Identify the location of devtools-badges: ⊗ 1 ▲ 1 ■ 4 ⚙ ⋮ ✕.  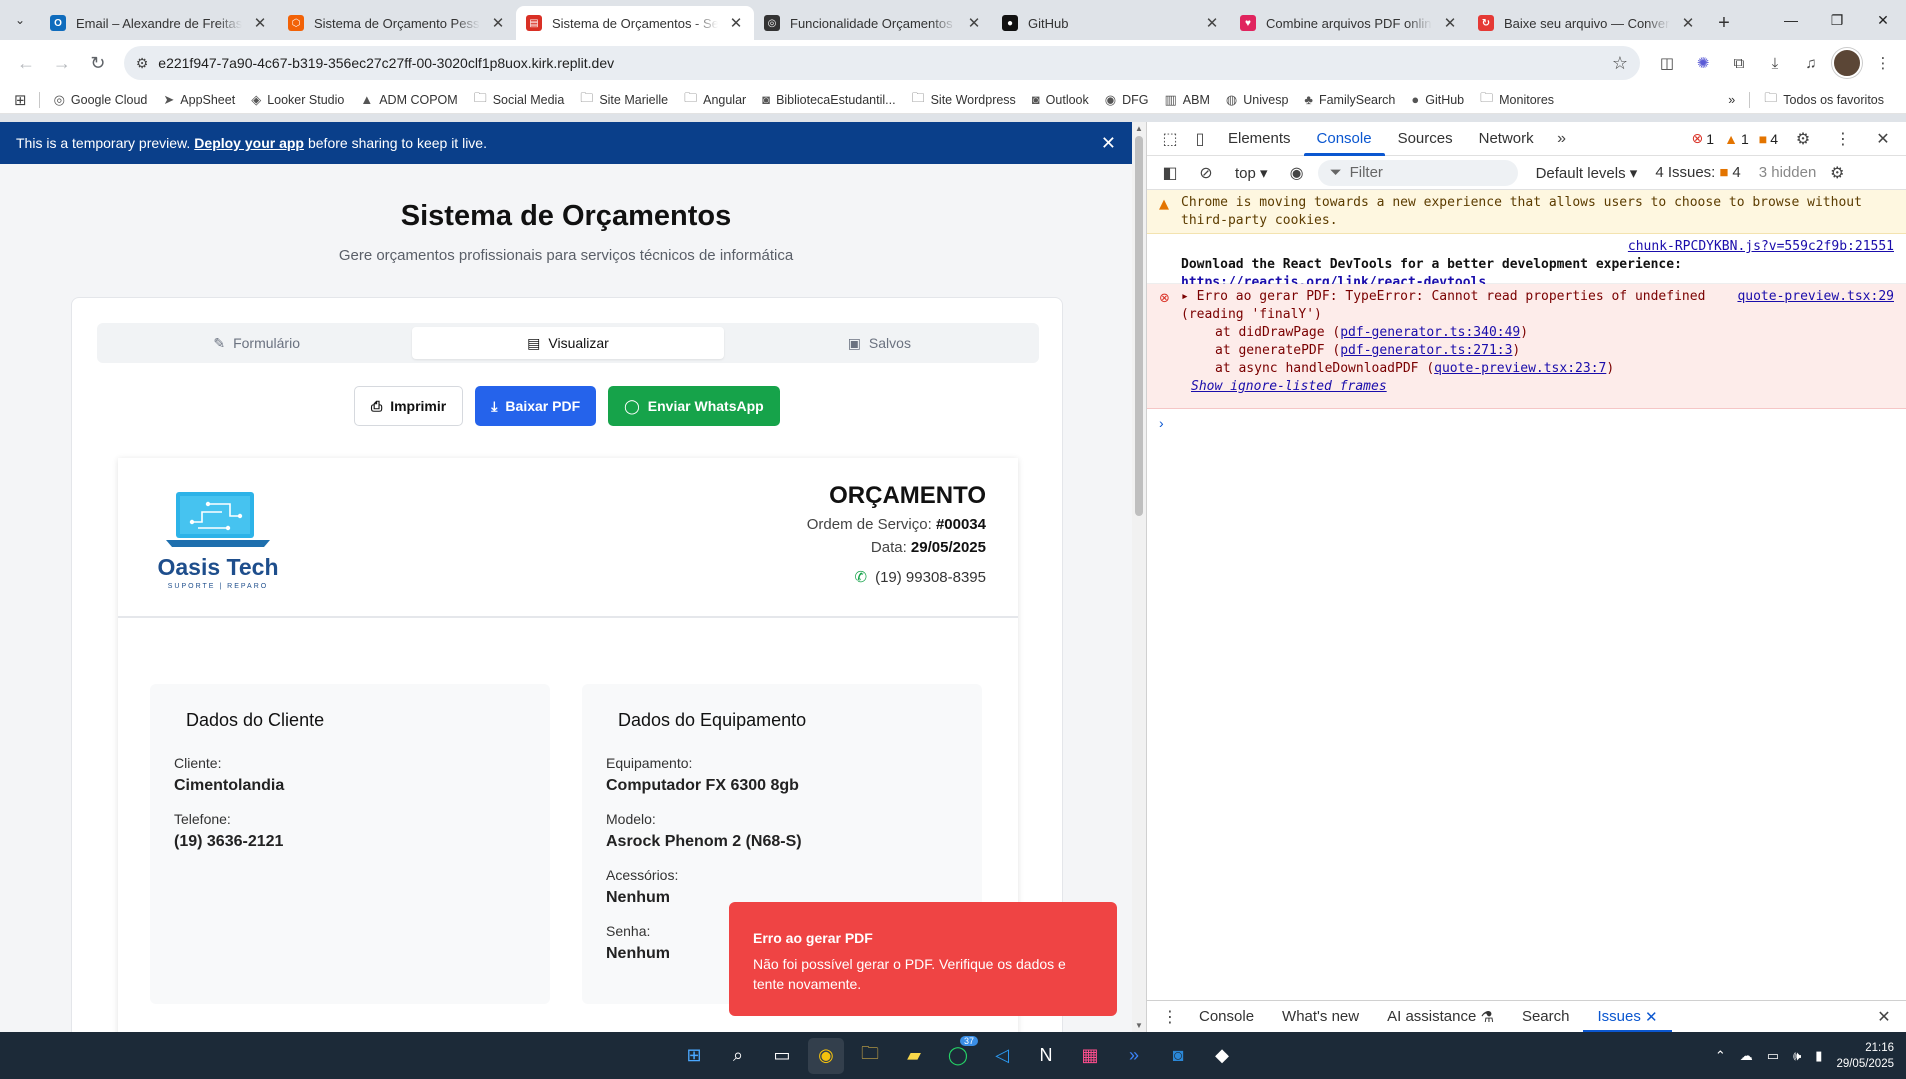
(1795, 139).